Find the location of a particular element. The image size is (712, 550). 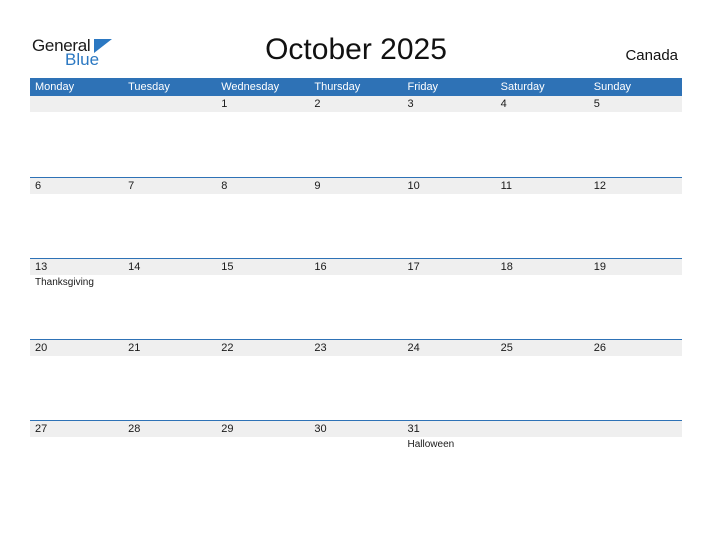

day-number: 12 is located at coordinates (599, 186).